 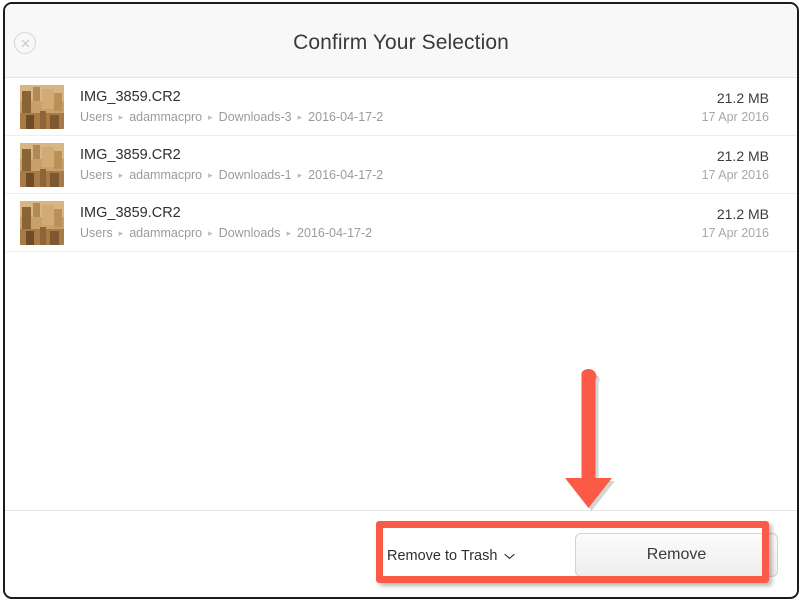 I want to click on remove-action-select: Remove to Trash, so click(x=451, y=556).